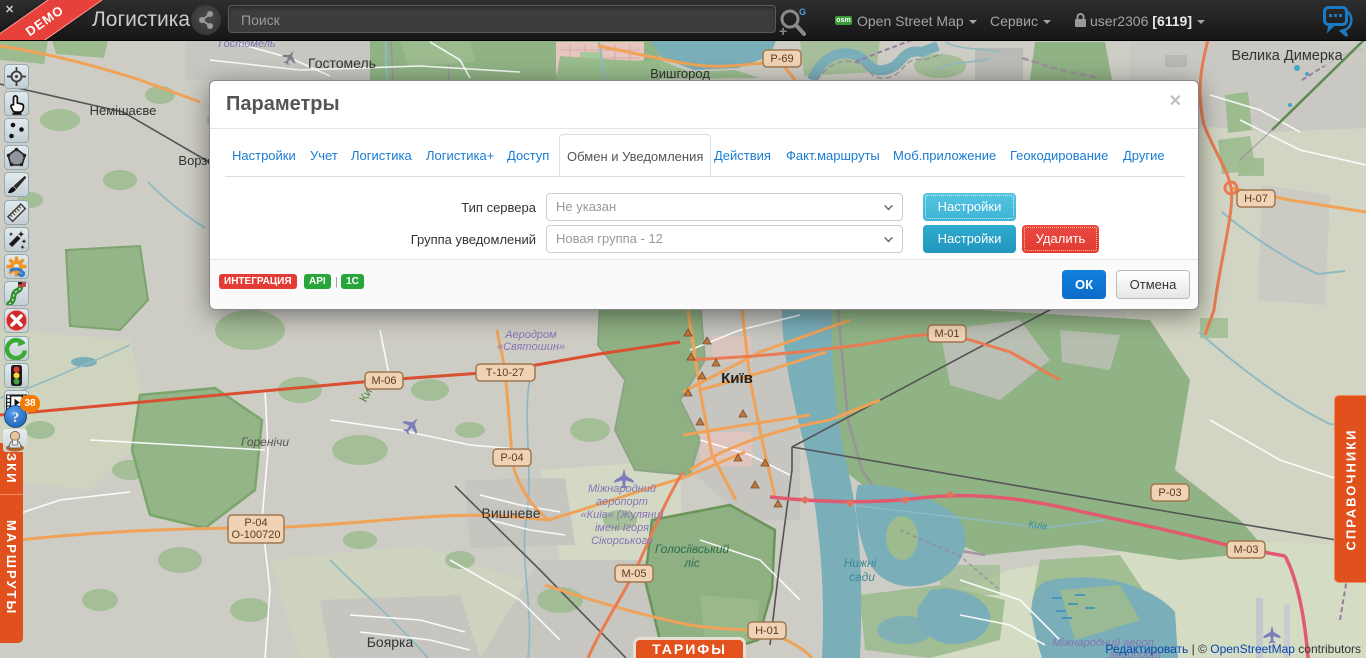  I want to click on svg-text: Сікорського, so click(622, 541).